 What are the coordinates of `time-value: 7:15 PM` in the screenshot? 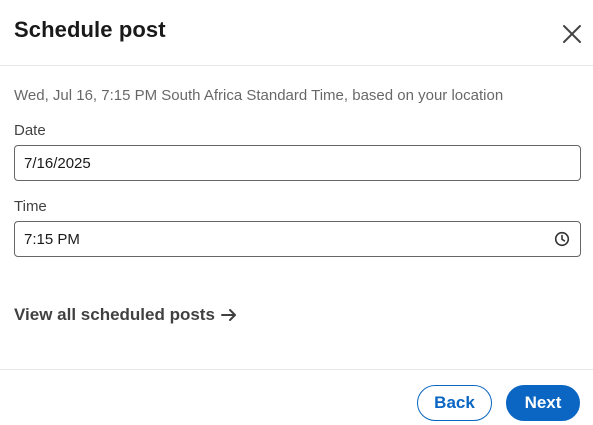 It's located at (52, 239).